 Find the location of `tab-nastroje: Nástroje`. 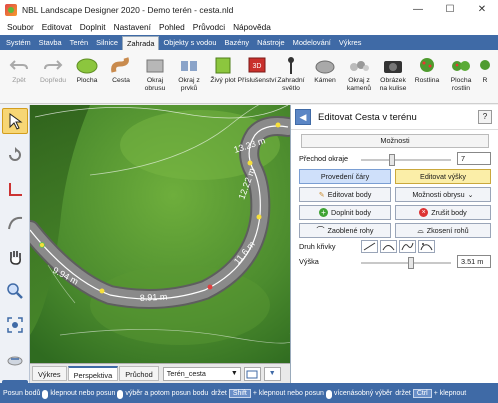

tab-nastroje: Nástroje is located at coordinates (271, 43).